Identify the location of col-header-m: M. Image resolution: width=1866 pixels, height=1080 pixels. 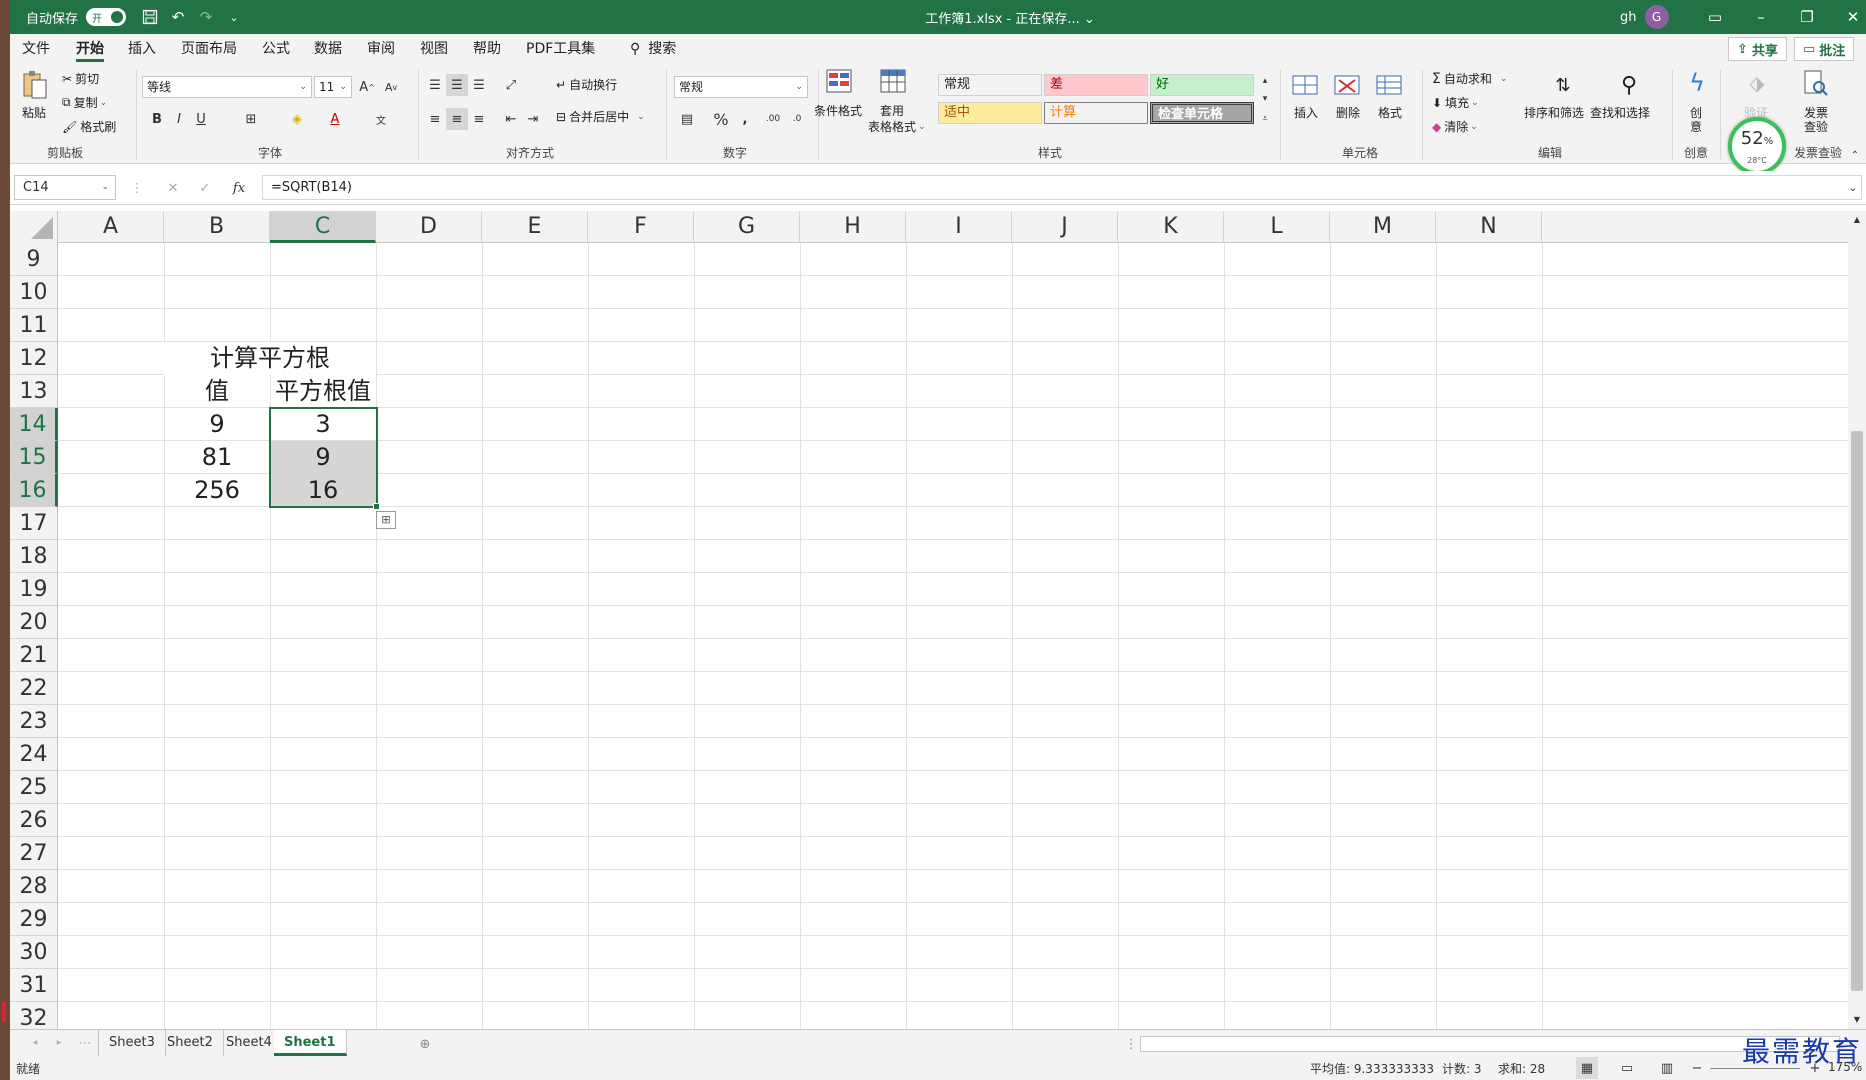
(1383, 227).